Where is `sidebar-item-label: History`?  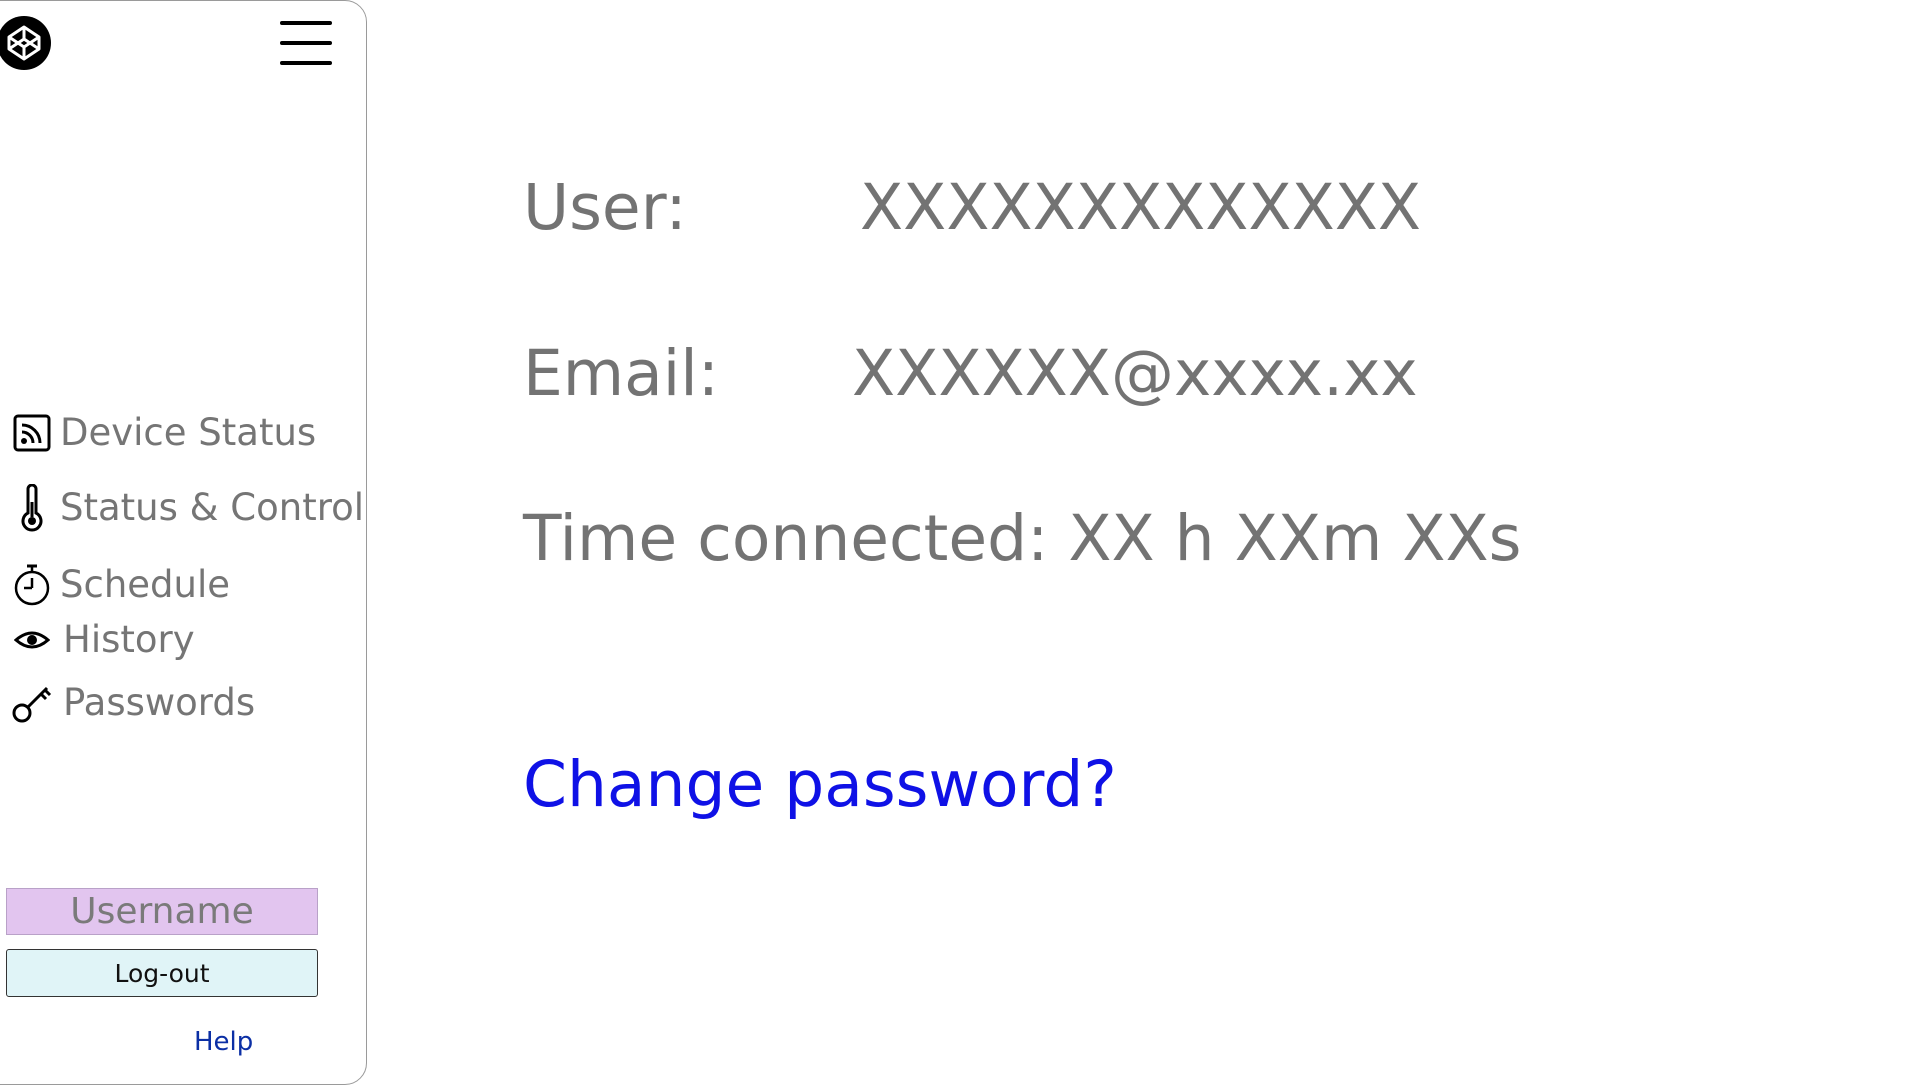
sidebar-item-label: History is located at coordinates (129, 639).